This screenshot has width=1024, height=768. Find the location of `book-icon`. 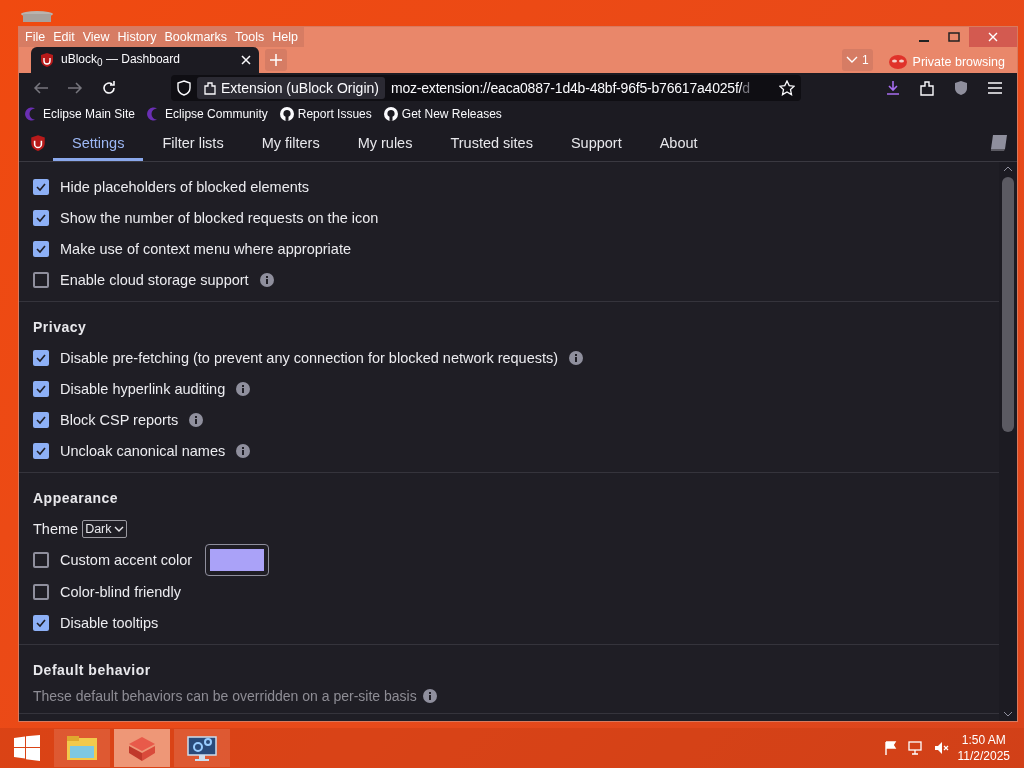

book-icon is located at coordinates (999, 143).